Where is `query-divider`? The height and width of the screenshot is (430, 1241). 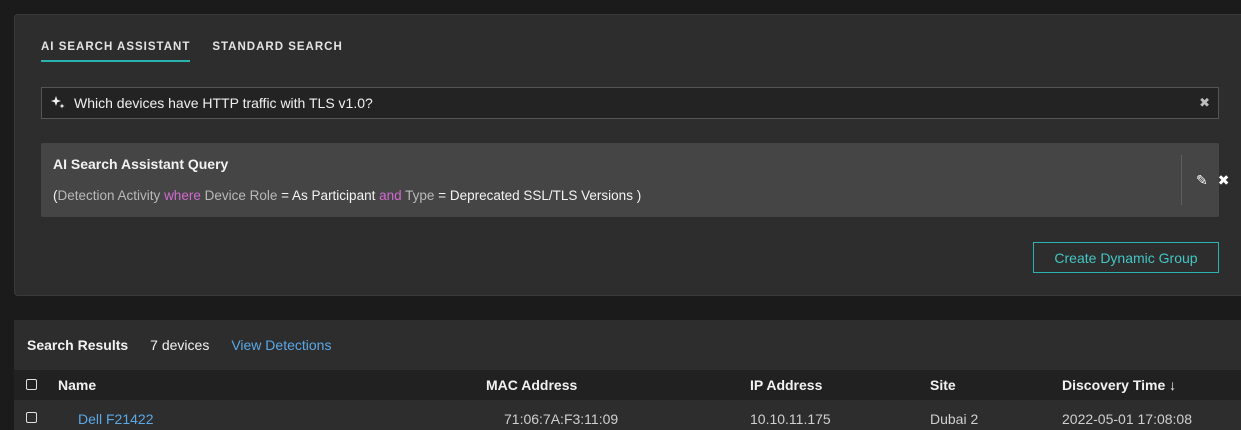
query-divider is located at coordinates (1181, 180).